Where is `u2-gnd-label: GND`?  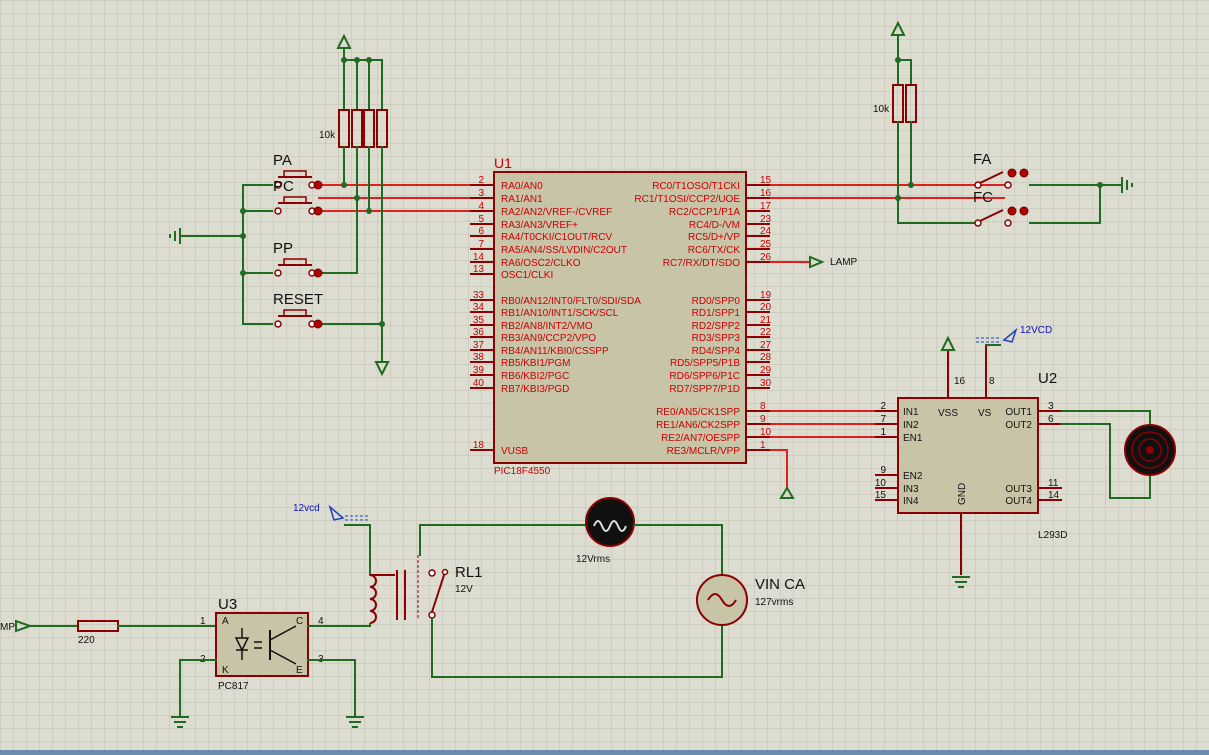
u2-gnd-label: GND is located at coordinates (962, 494).